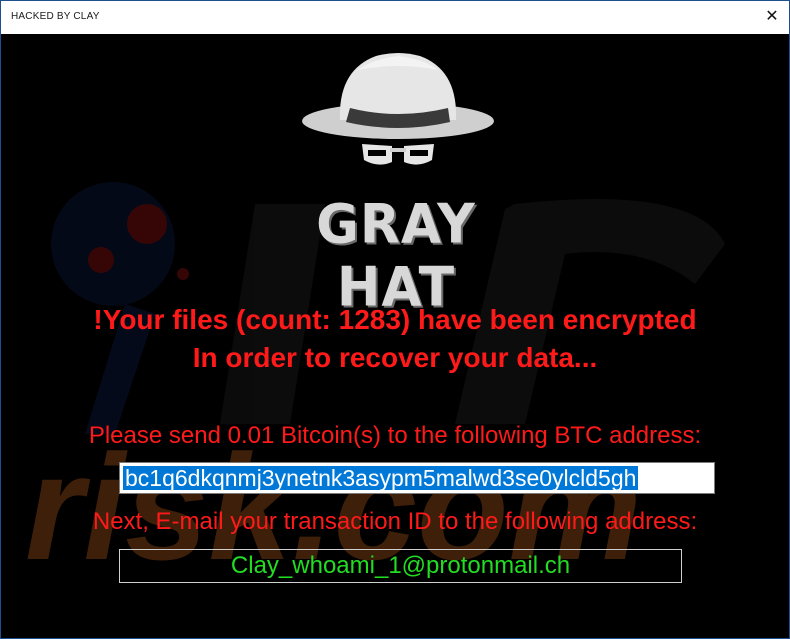  What do you see at coordinates (772, 17) in the screenshot?
I see `close-icon: ✕` at bounding box center [772, 17].